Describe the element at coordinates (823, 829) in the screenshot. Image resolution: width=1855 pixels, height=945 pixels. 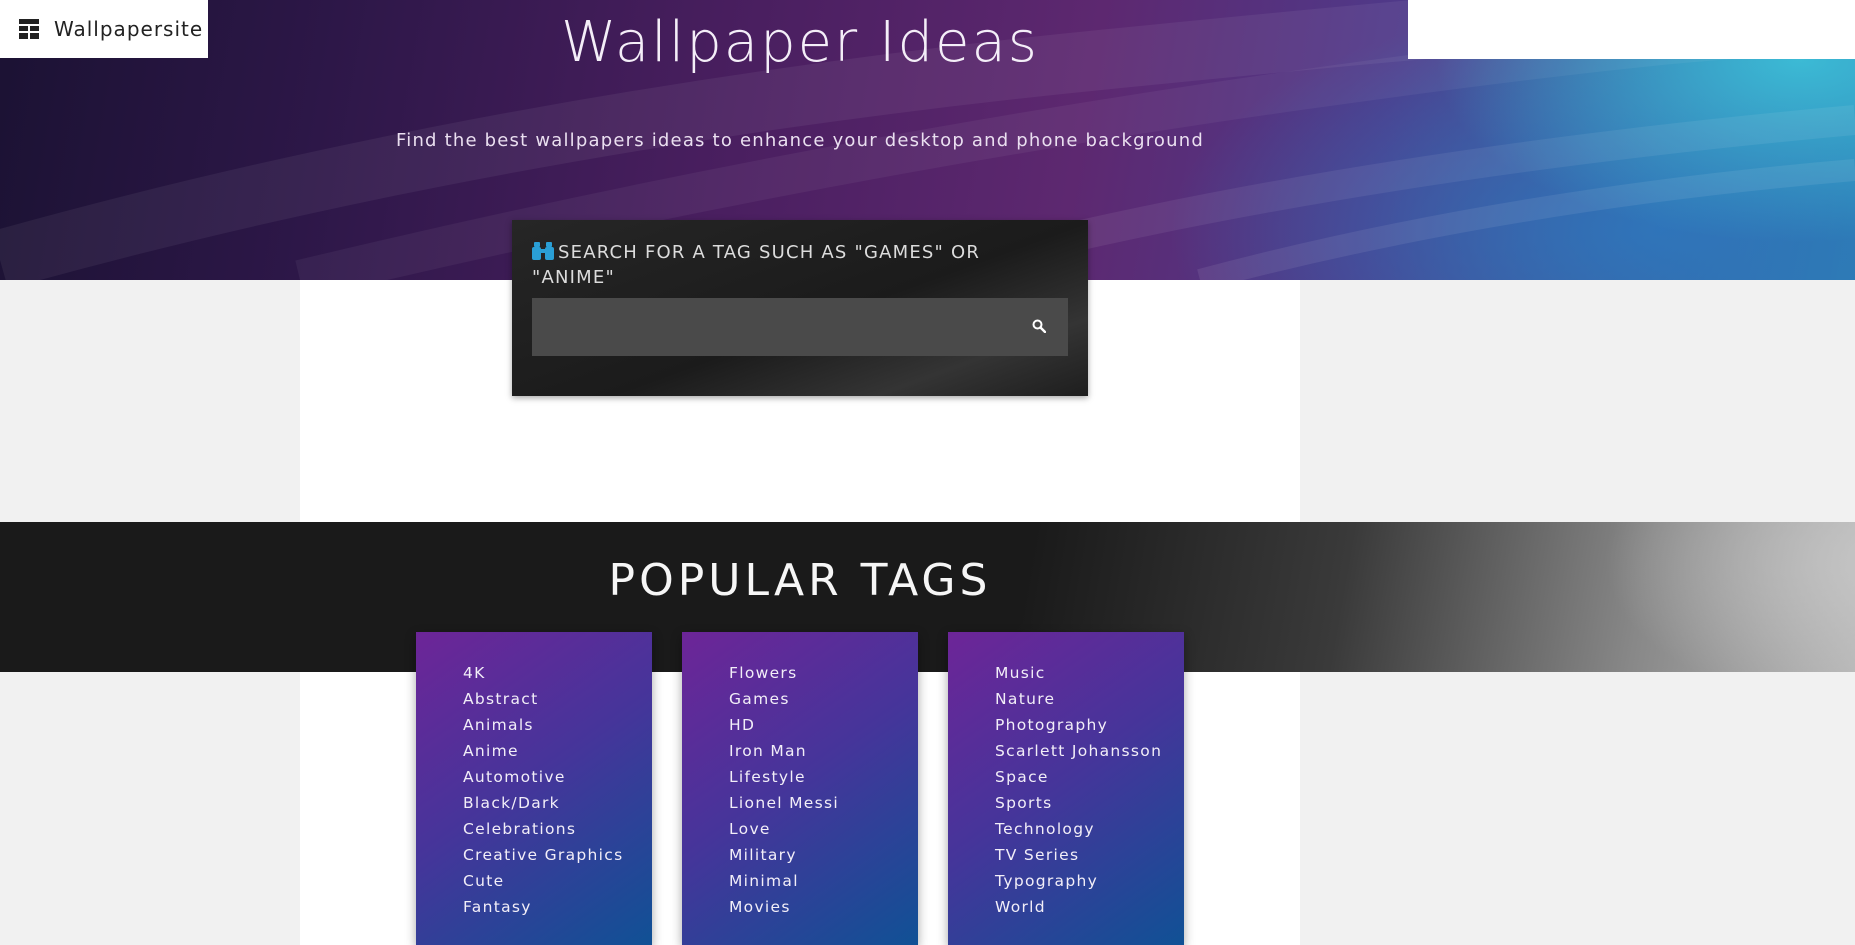
I see `tag-link: Love` at that location.